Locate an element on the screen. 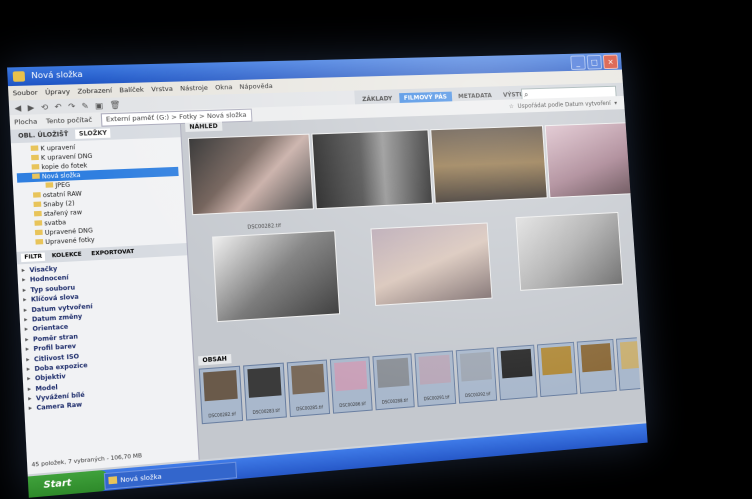  menu-upravy: Úpravy is located at coordinates (58, 91).